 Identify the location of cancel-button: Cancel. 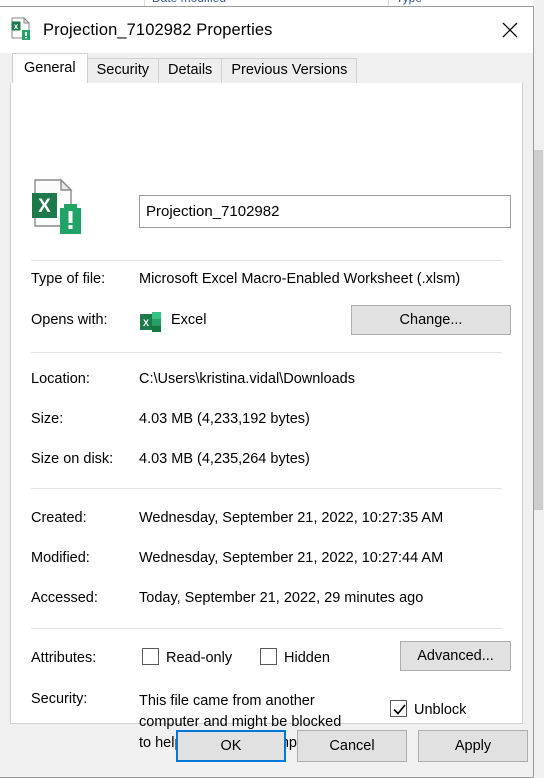
(352, 746).